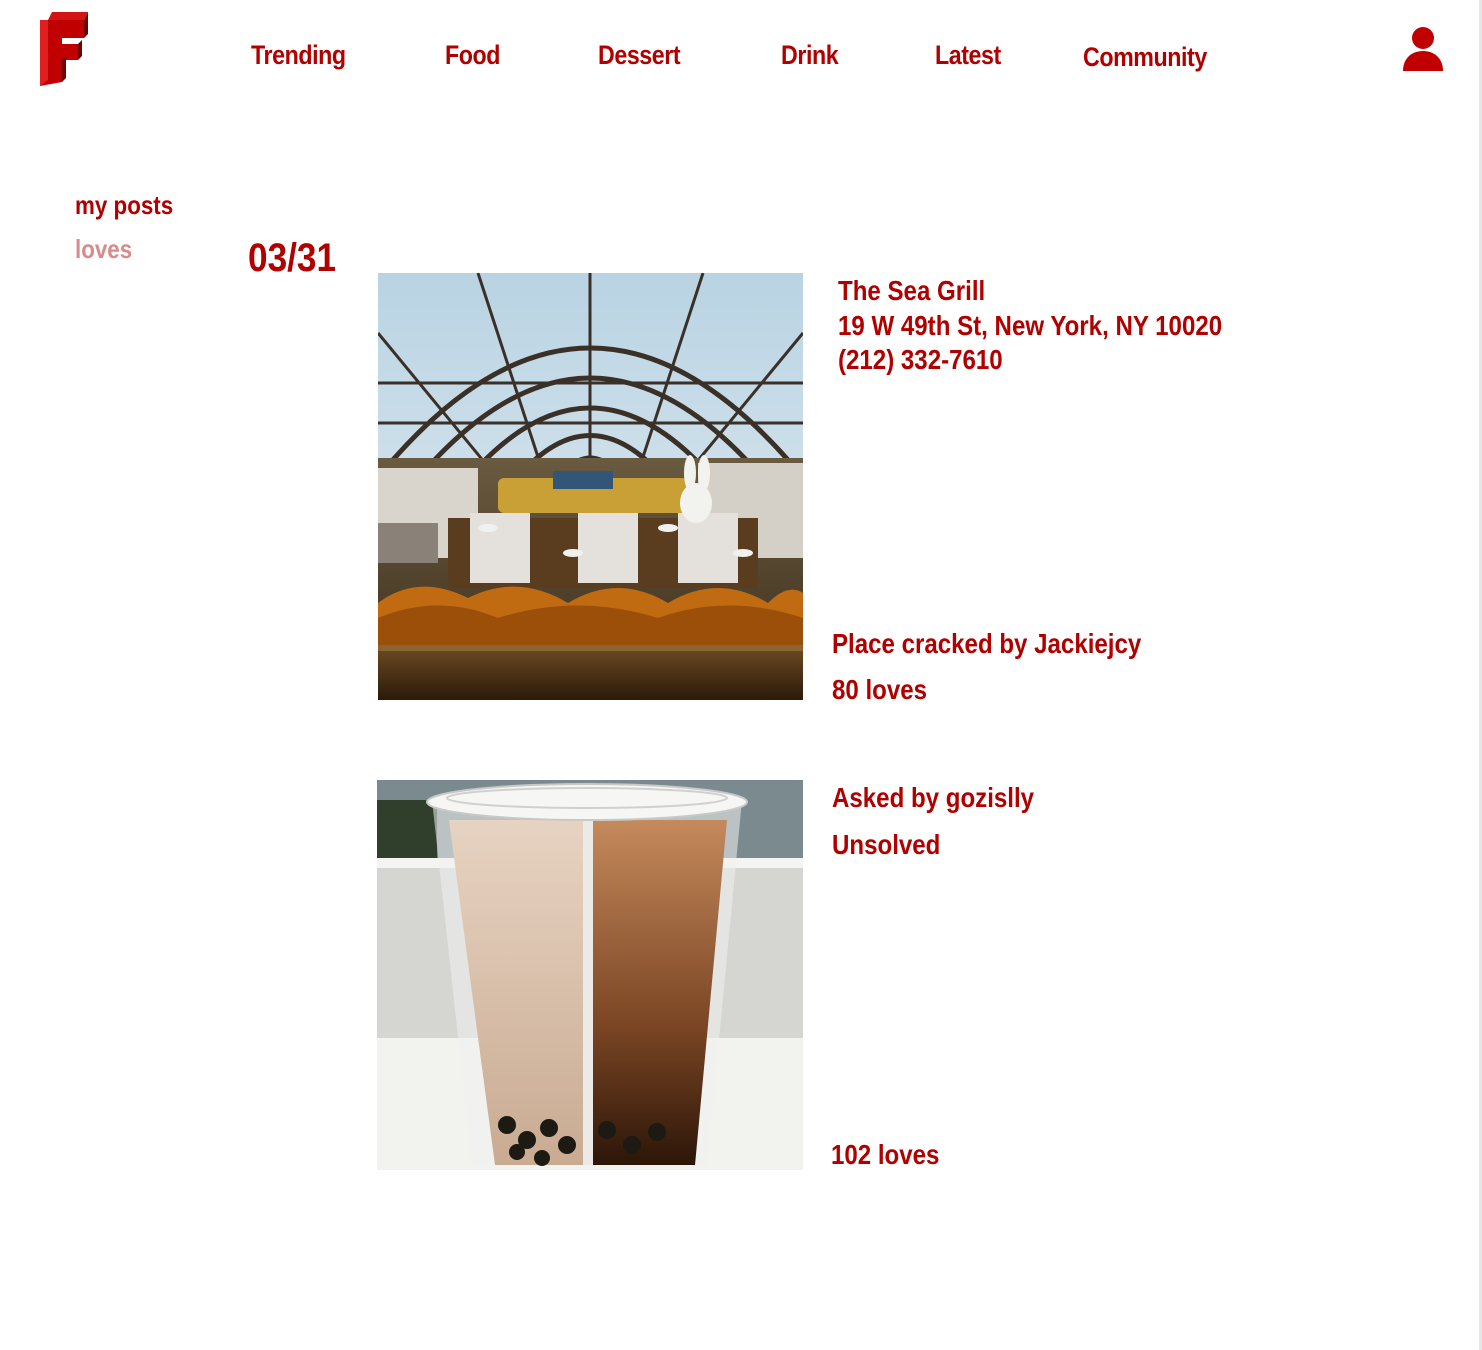  I want to click on nav-latest: Latest, so click(968, 55).